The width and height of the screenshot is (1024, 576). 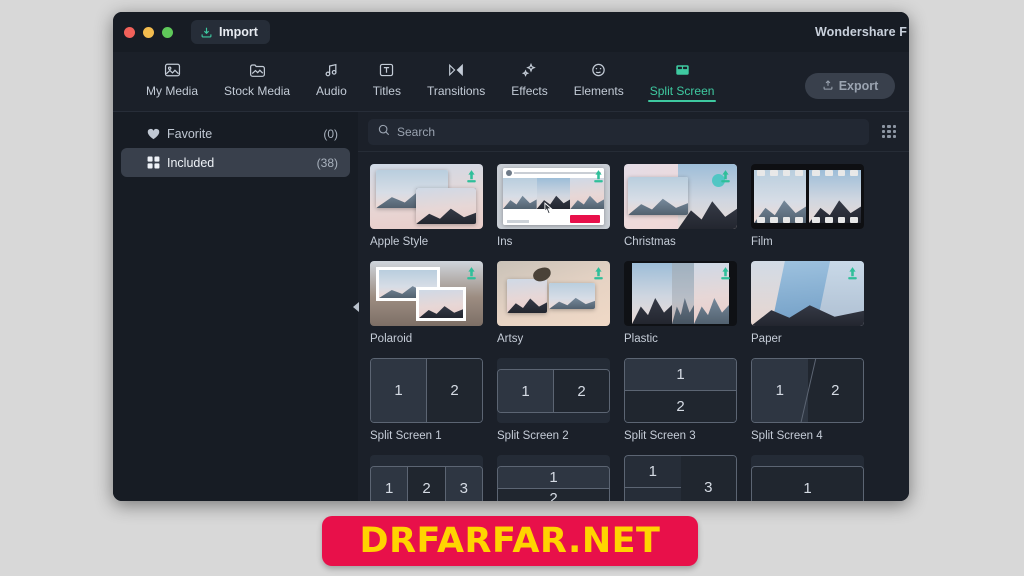 What do you see at coordinates (618, 131) in the screenshot?
I see `search-input: Search` at bounding box center [618, 131].